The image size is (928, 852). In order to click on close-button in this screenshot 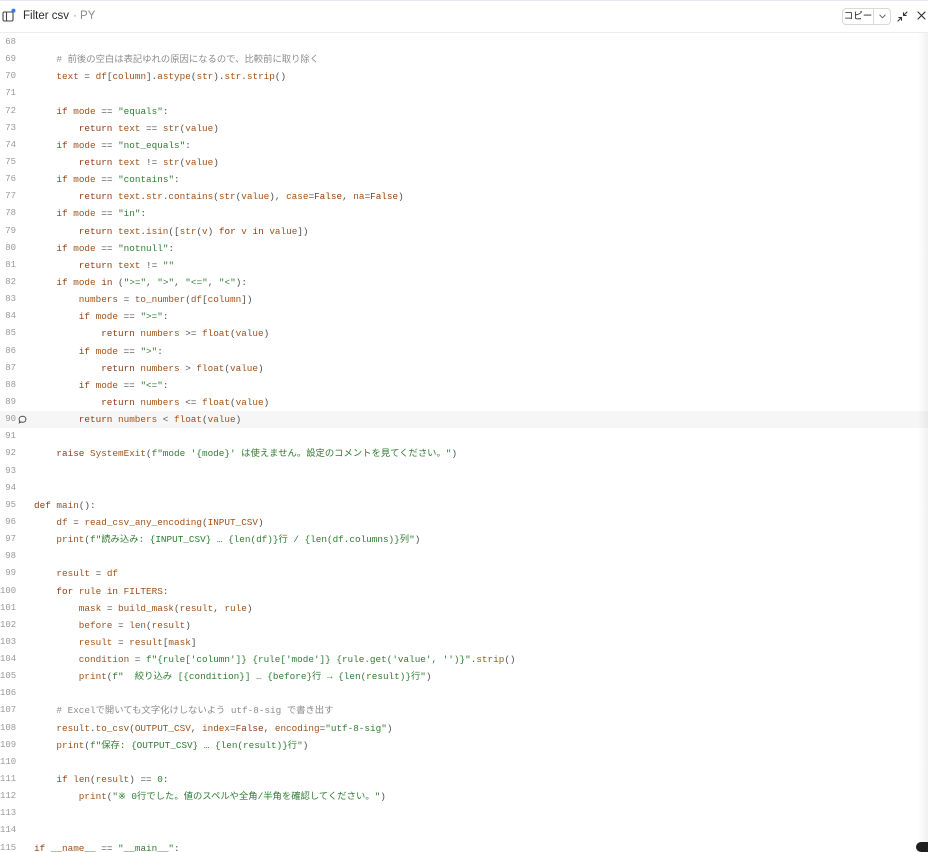, I will do `click(921, 15)`.